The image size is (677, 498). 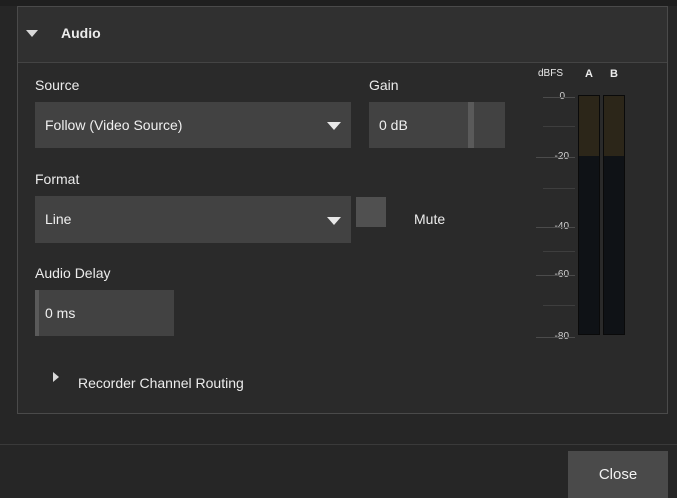 I want to click on collapse-triangle-icon, so click(x=32, y=33).